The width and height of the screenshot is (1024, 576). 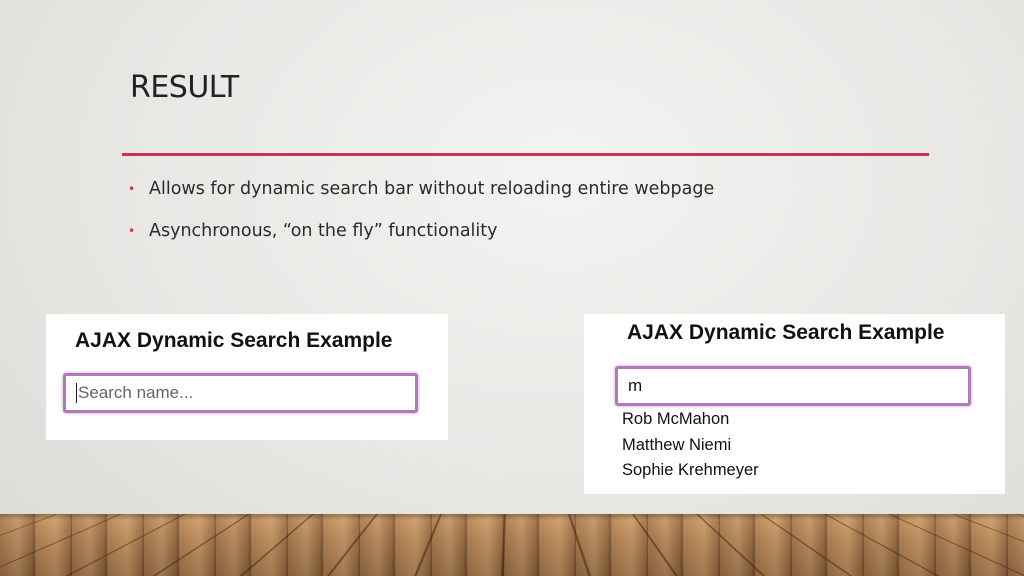 What do you see at coordinates (690, 420) in the screenshot?
I see `result-item: Rob McMahon` at bounding box center [690, 420].